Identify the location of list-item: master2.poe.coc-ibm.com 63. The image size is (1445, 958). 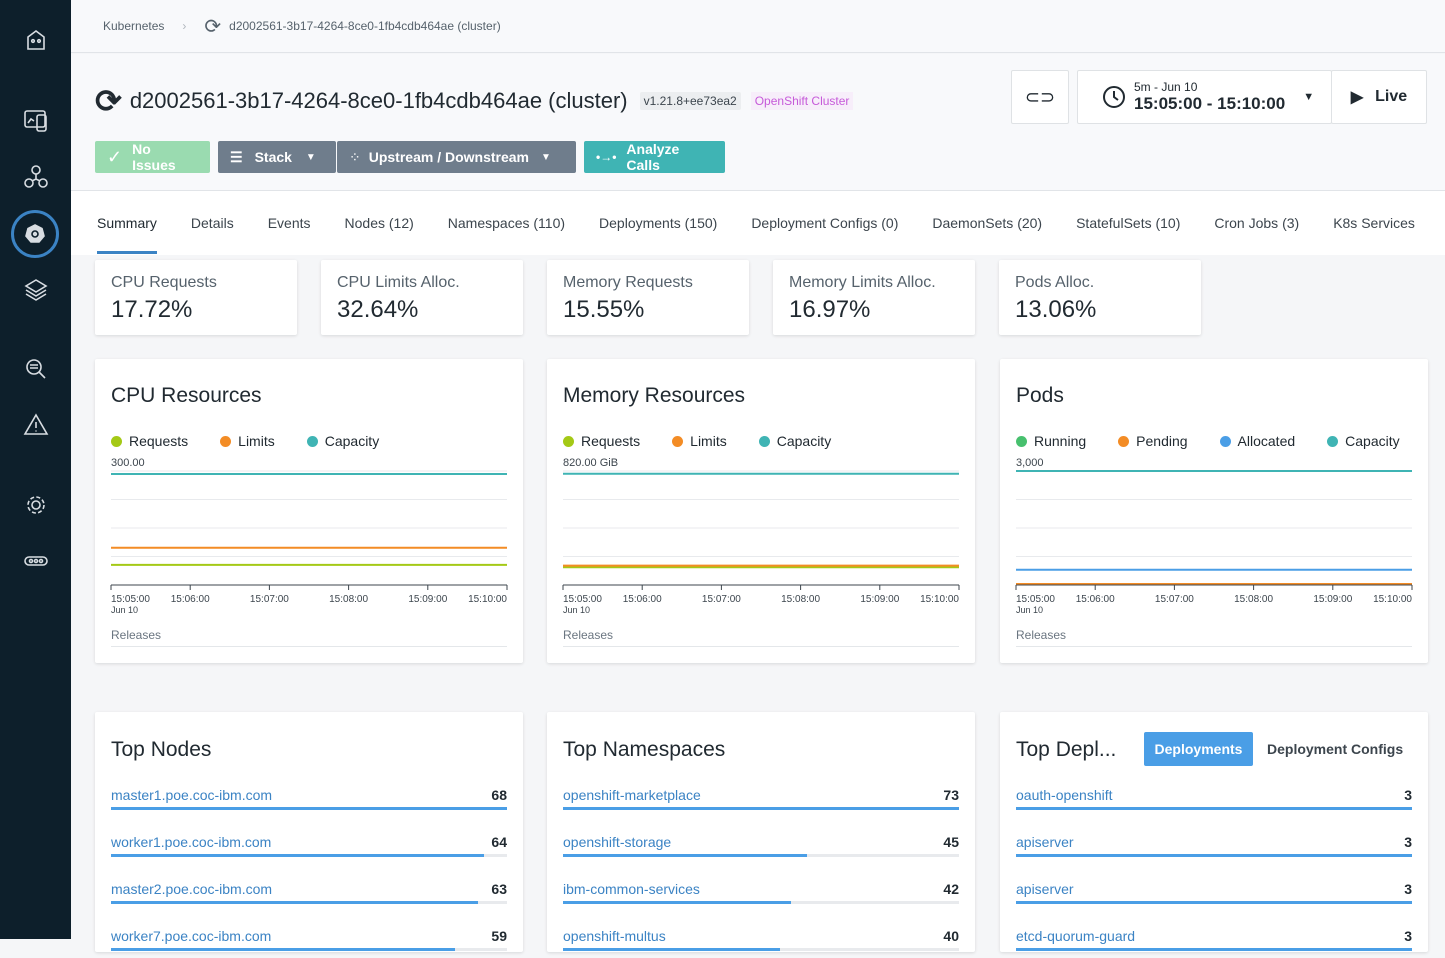
(309, 896).